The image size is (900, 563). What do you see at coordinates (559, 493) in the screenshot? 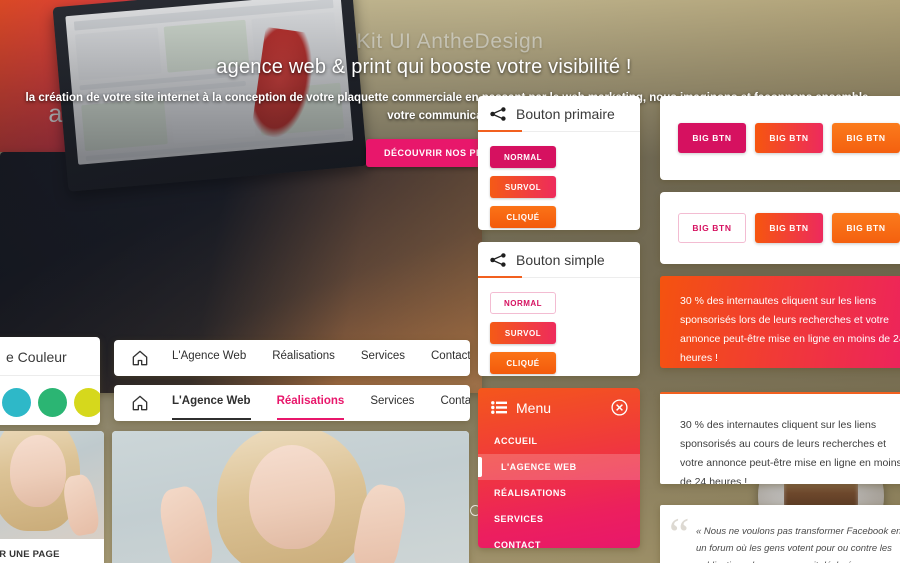
I see `menu-item-realisations: RÉALISATIONS` at bounding box center [559, 493].